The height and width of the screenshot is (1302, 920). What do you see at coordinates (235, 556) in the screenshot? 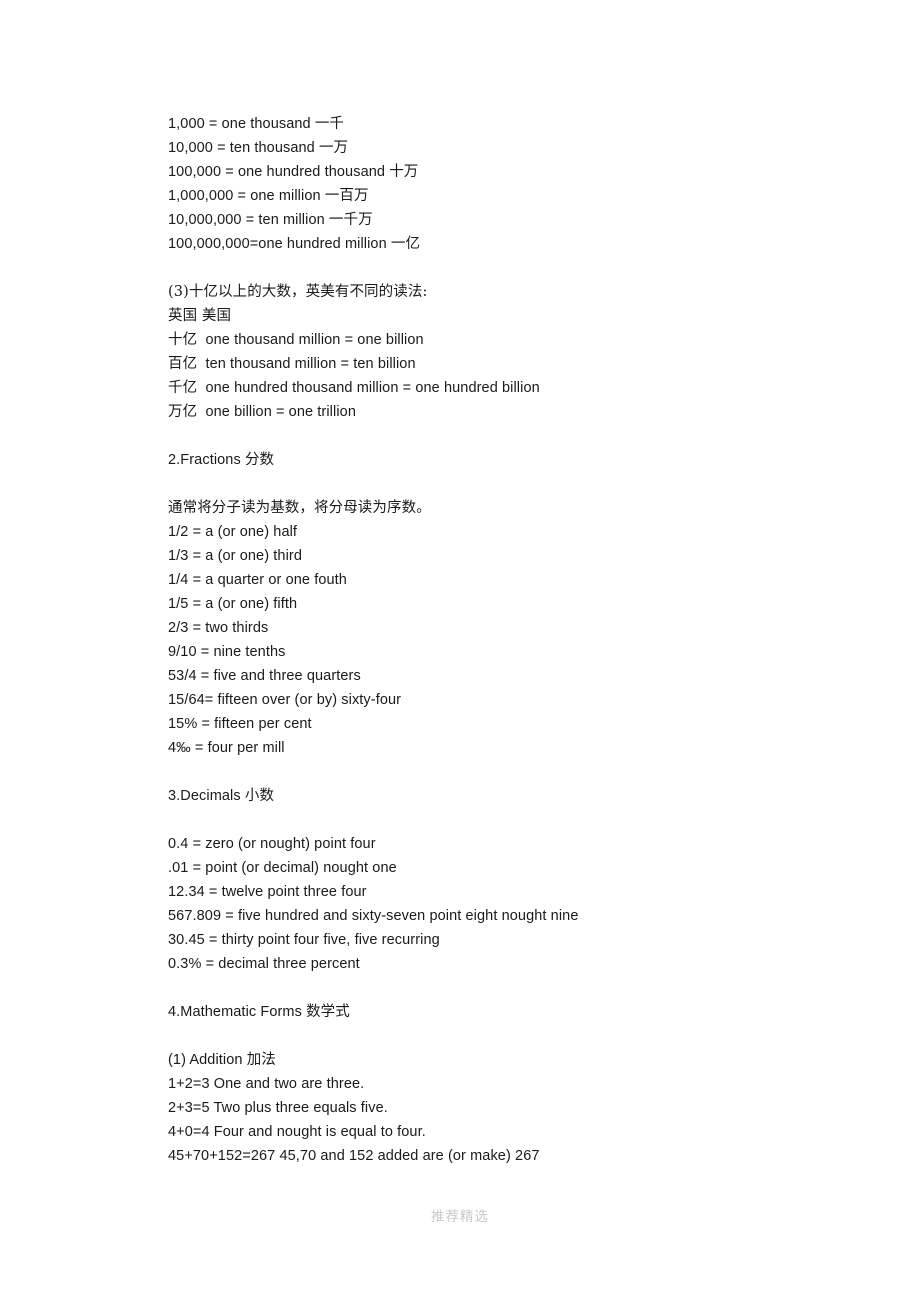
I see `latin-text: 1/3 = a (or one) third` at bounding box center [235, 556].